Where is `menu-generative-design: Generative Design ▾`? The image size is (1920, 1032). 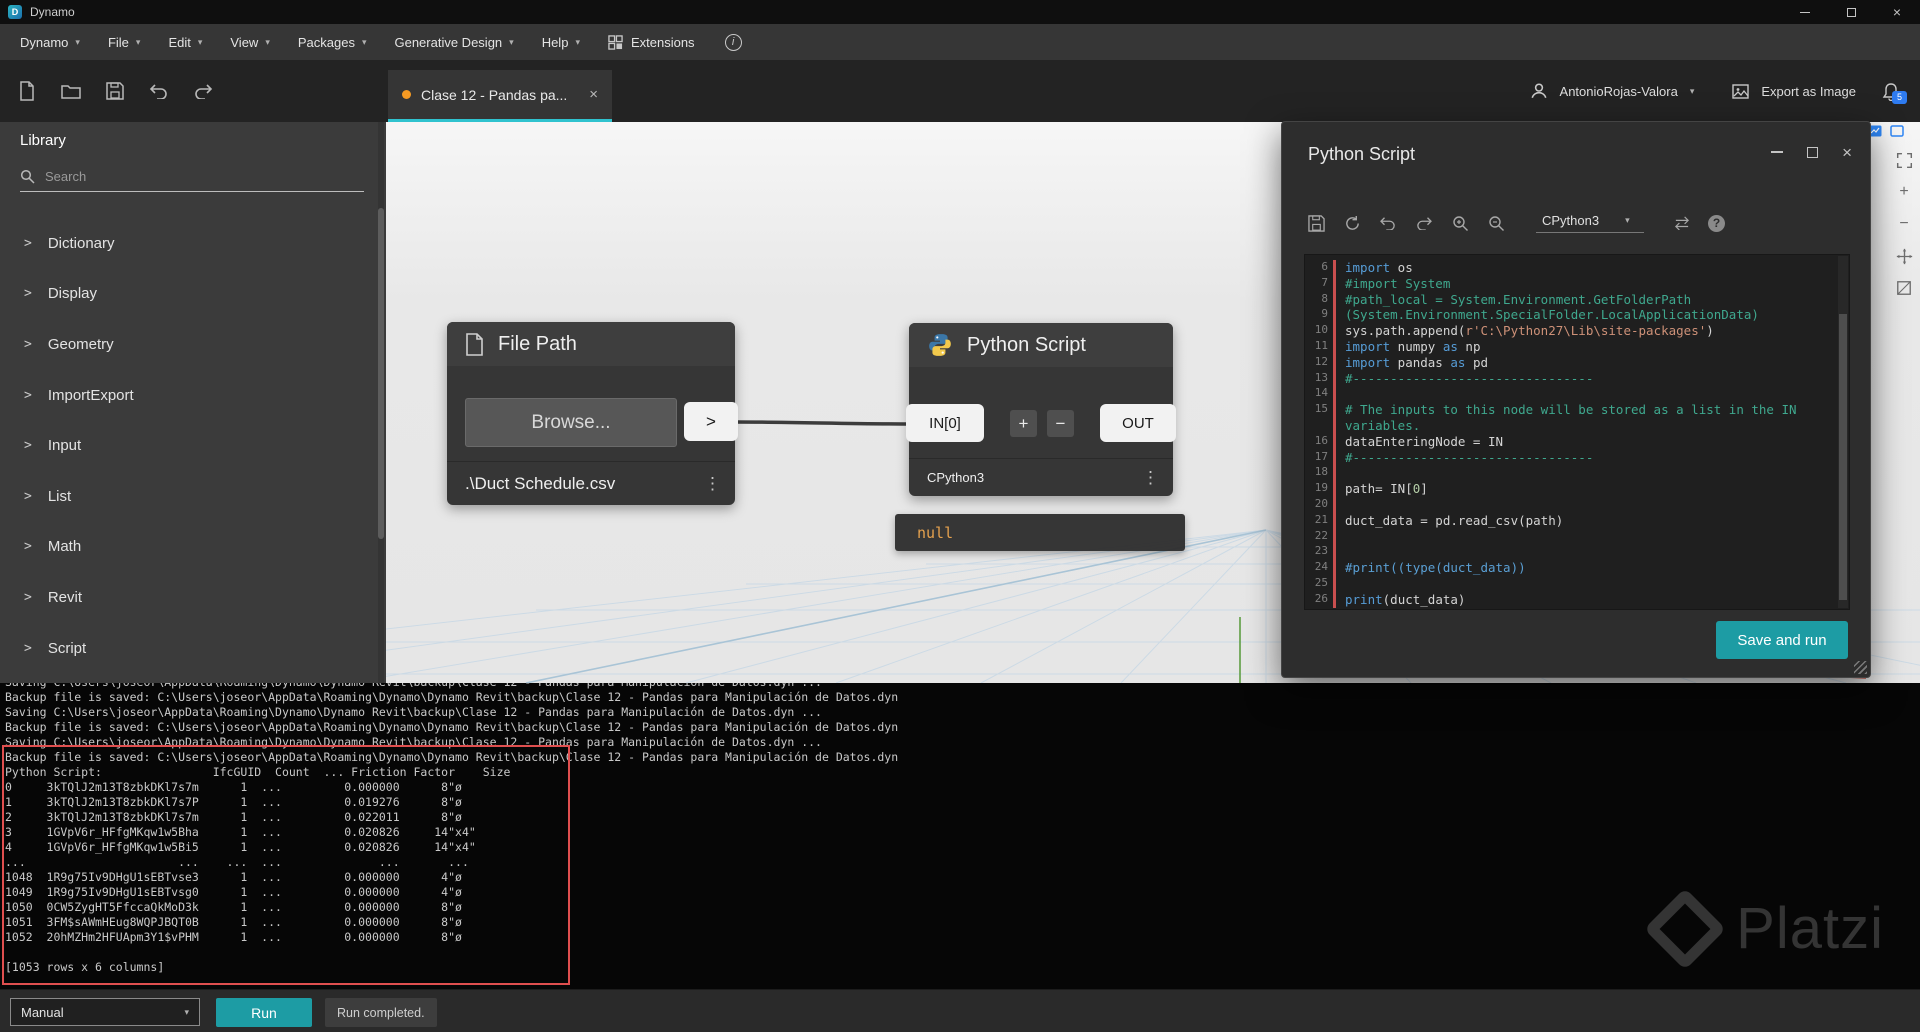
menu-generative-design: Generative Design ▾ is located at coordinates (453, 42).